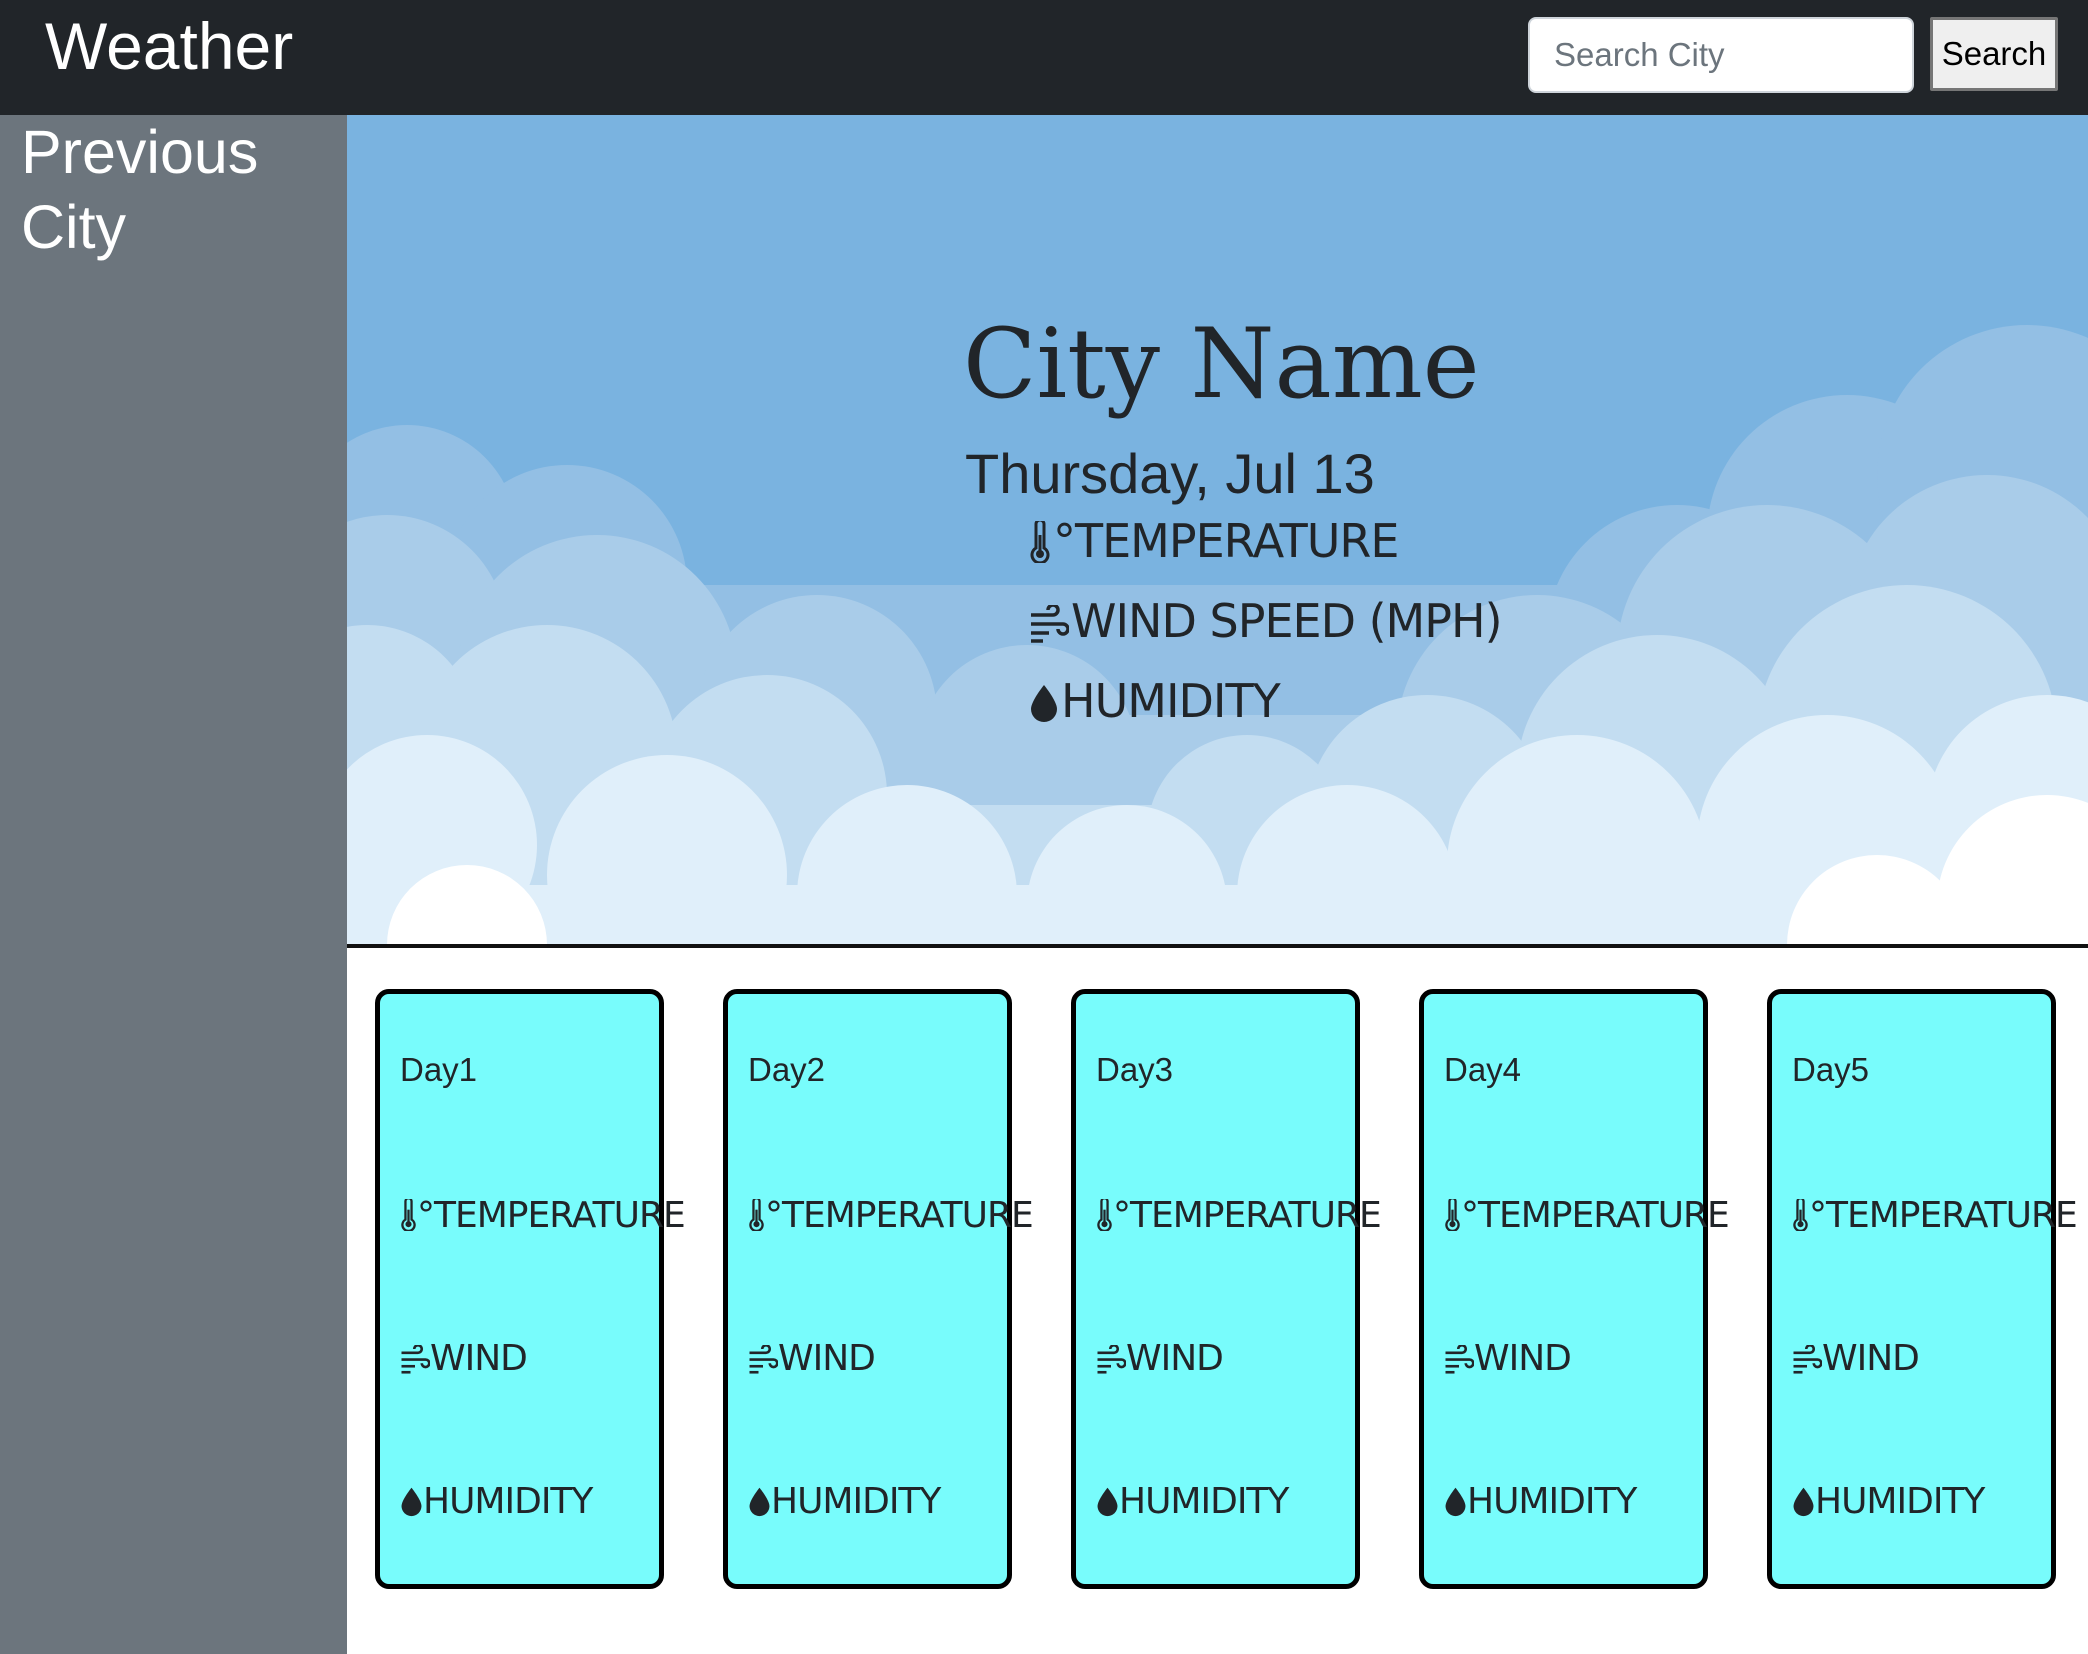  Describe the element at coordinates (1044, 57) in the screenshot. I see `navbar: Weather Search` at that location.